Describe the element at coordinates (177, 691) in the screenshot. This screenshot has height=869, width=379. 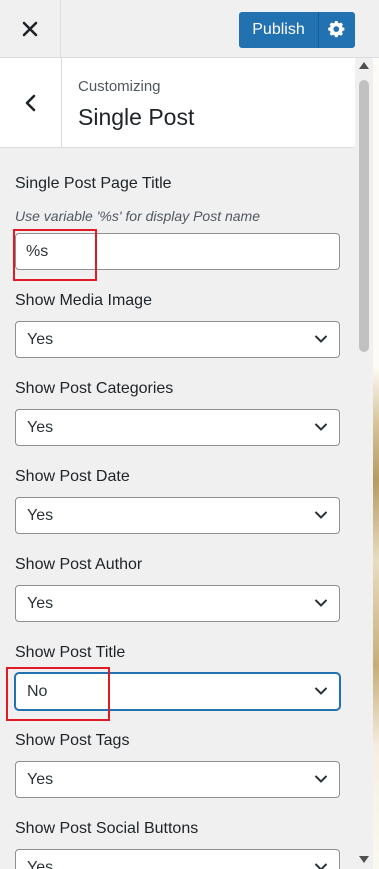
I see `show-post-title-select: No` at that location.